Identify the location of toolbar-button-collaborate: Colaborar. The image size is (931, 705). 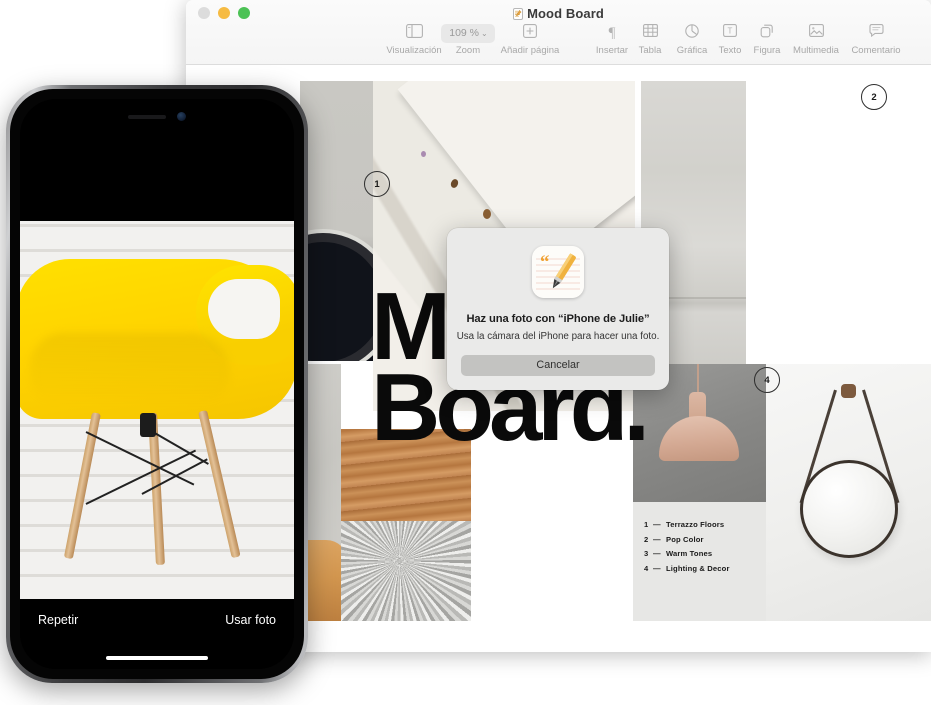
(928, 40).